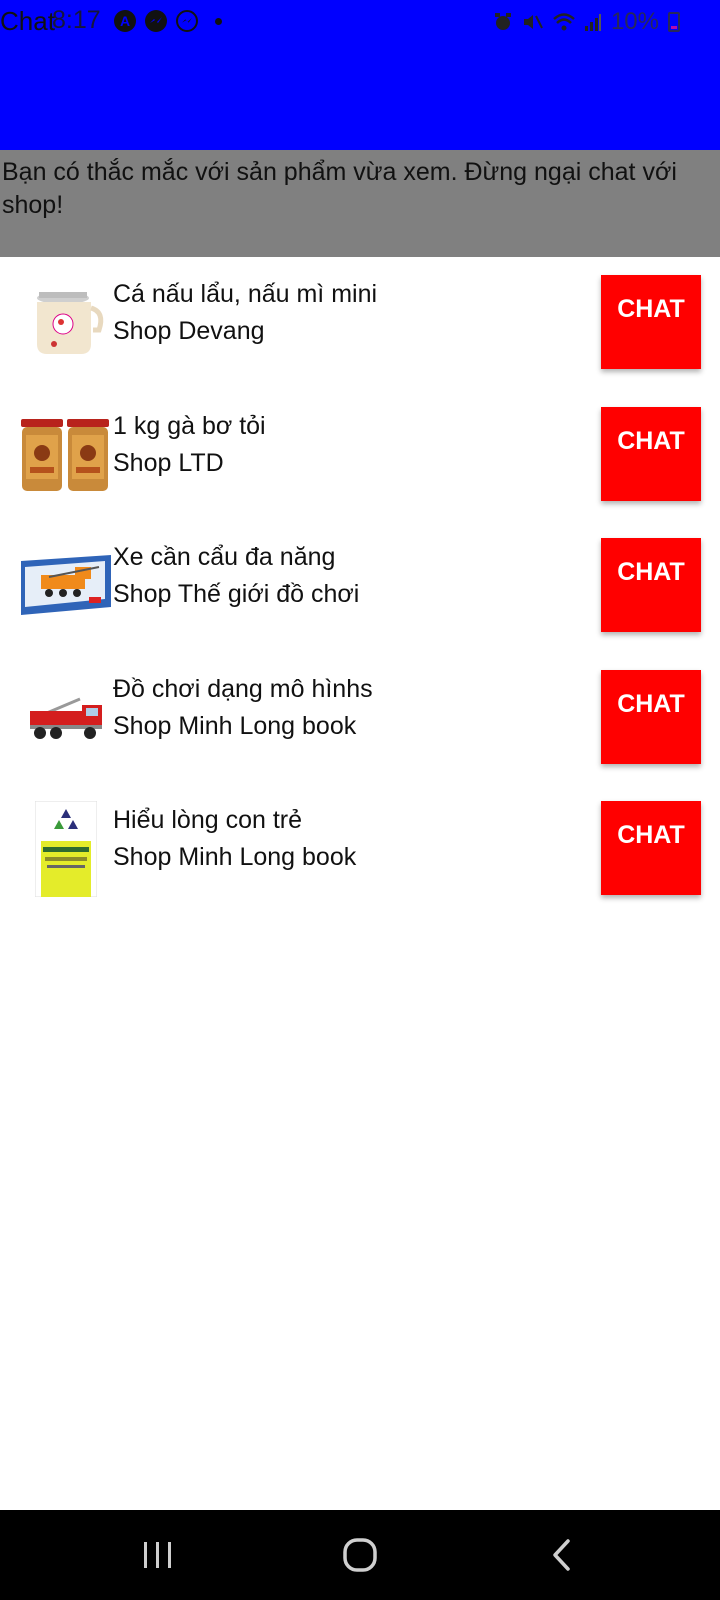 Image resolution: width=720 pixels, height=1600 pixels. I want to click on home-icon, so click(360, 1555).